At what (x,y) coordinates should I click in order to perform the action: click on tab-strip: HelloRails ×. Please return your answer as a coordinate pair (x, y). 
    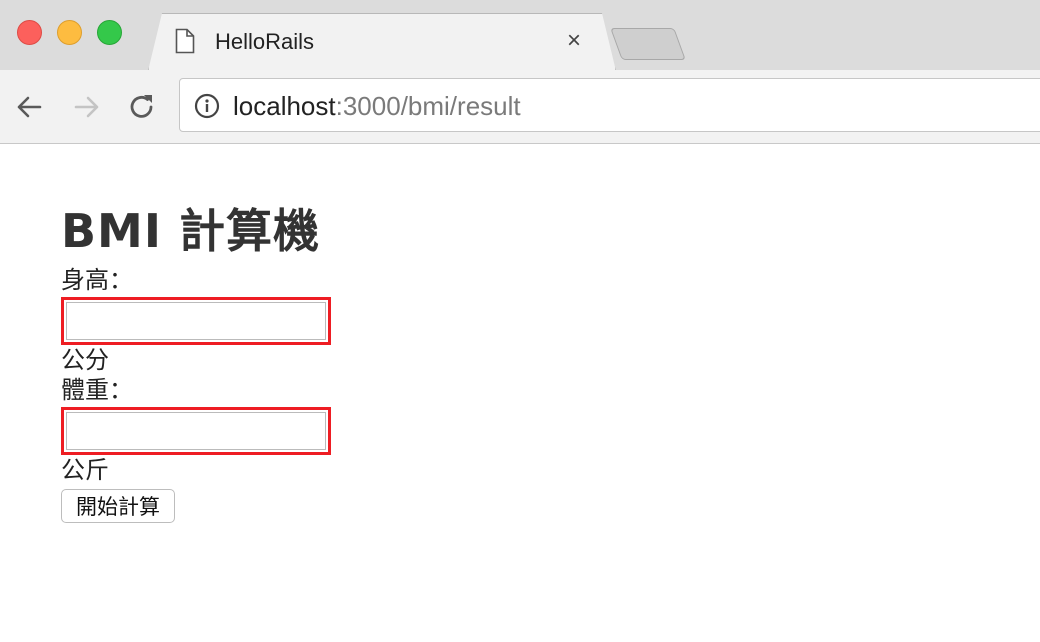
    Looking at the image, I should click on (520, 35).